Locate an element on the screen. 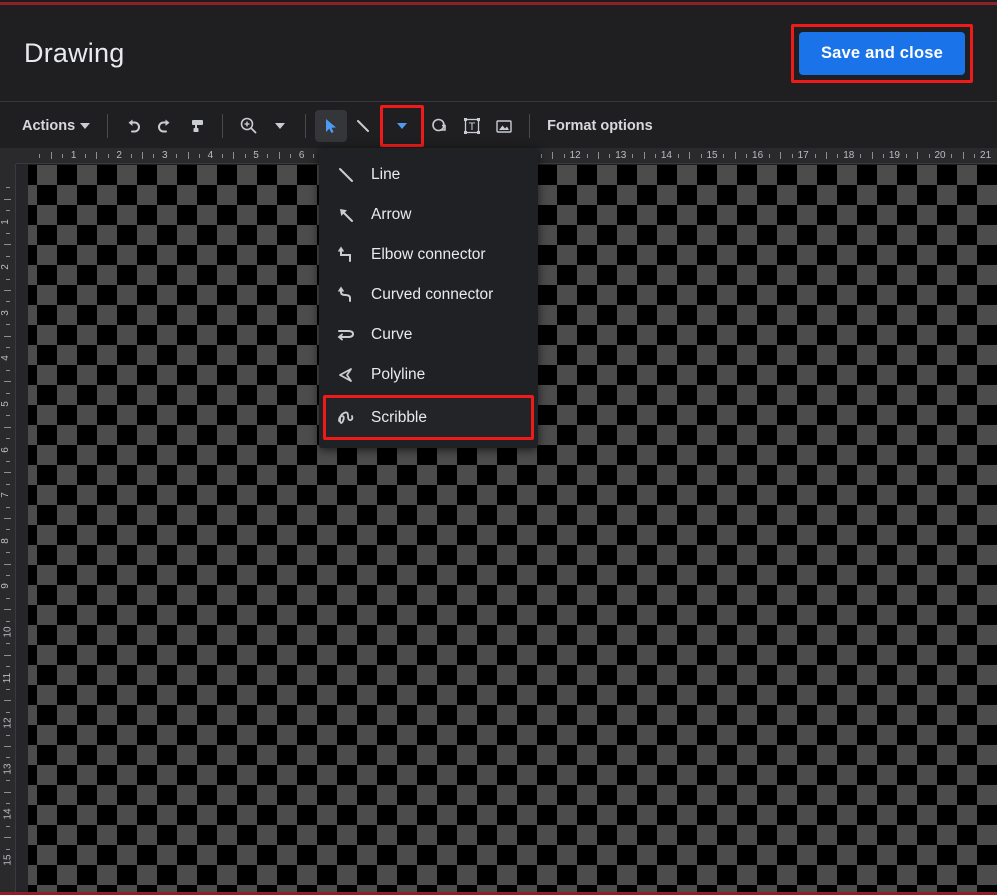 This screenshot has width=997, height=895. caret-down-icon is located at coordinates (402, 125).